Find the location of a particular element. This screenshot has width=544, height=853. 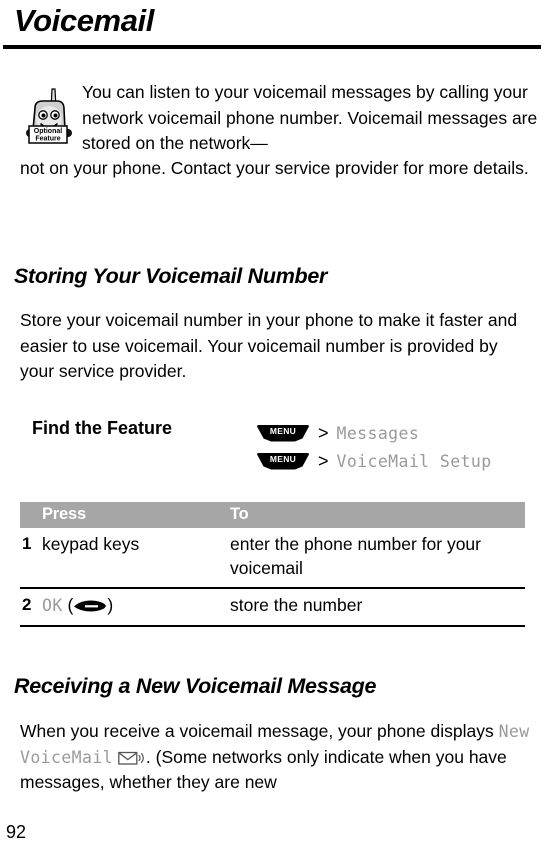

softkey-label-ok: OK is located at coordinates (52, 605).